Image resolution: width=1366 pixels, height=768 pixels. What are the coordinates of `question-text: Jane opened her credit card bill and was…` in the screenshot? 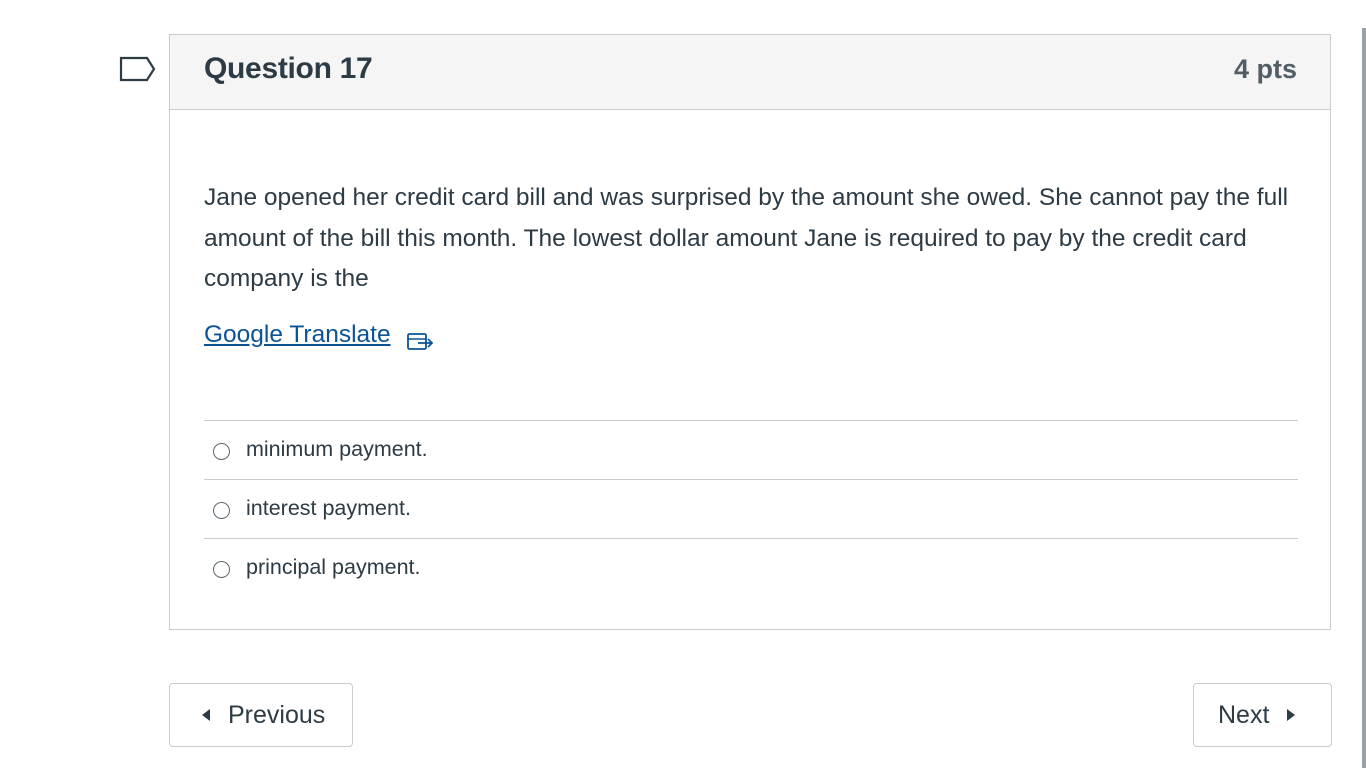 It's located at (746, 238).